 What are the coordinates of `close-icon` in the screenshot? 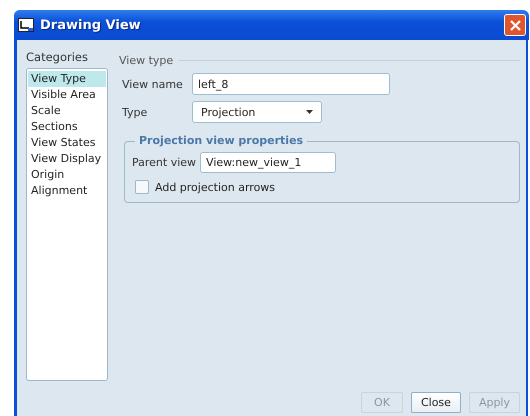 It's located at (515, 25).